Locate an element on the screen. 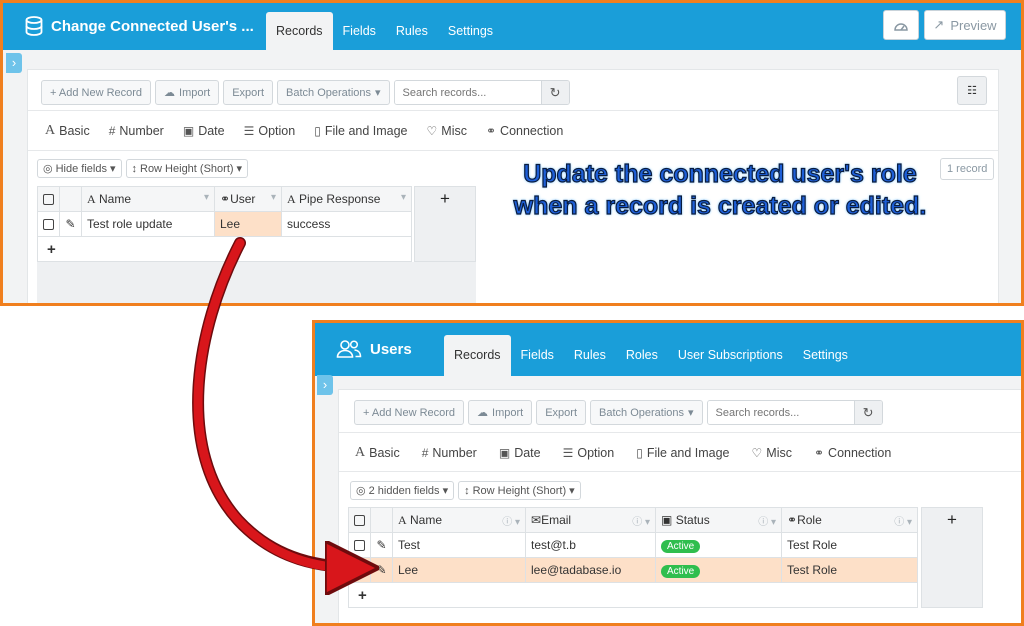  table-row: ✎ Test role update Lee success is located at coordinates (224, 224).